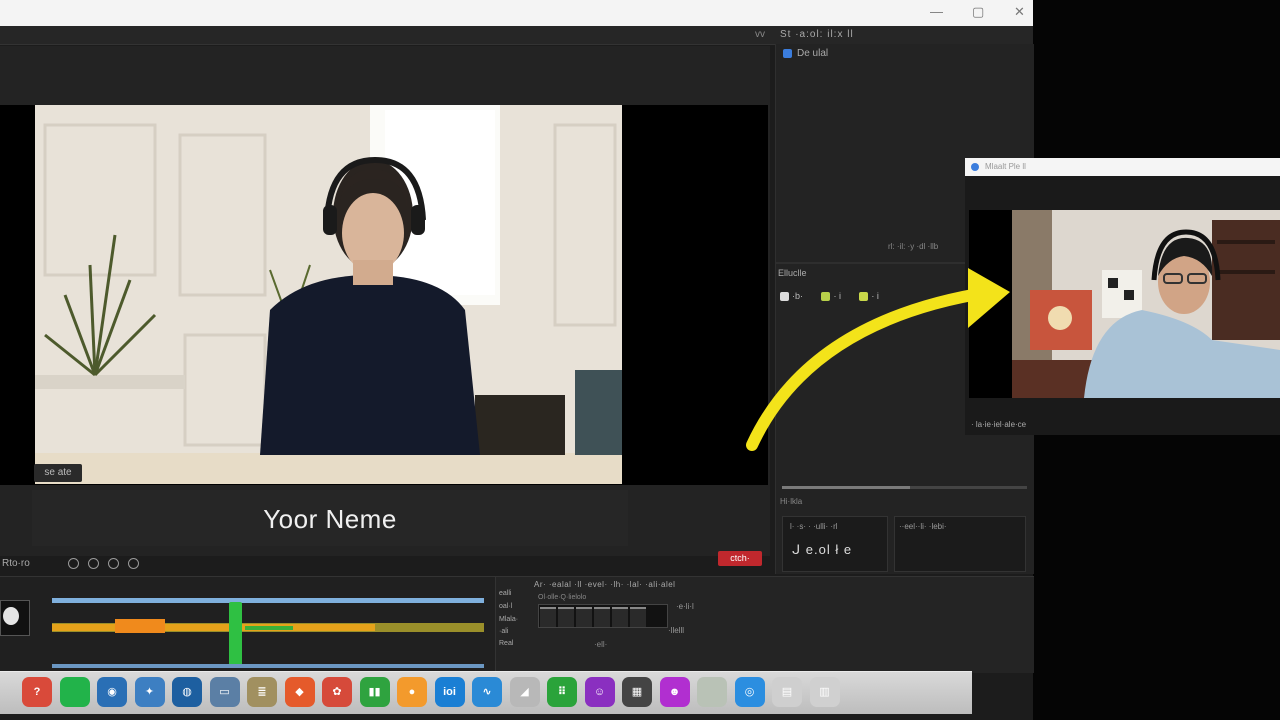 The width and height of the screenshot is (1280, 720). What do you see at coordinates (749, 692) in the screenshot?
I see `safari-icon: ◎` at bounding box center [749, 692].